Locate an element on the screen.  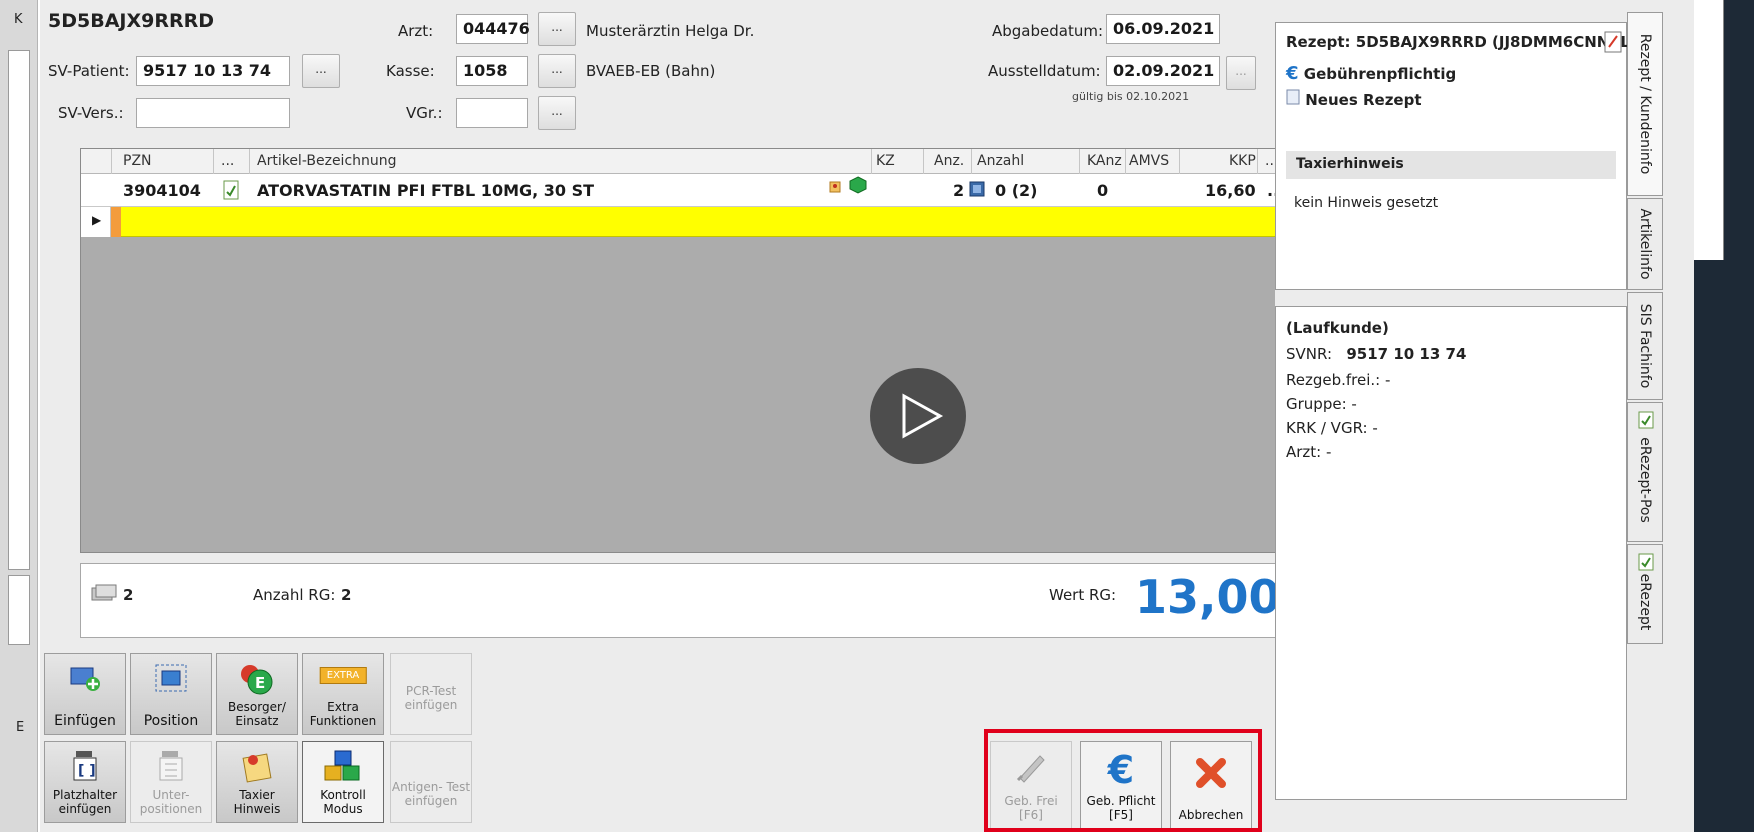
kasse-field: 1058 is located at coordinates (492, 71).